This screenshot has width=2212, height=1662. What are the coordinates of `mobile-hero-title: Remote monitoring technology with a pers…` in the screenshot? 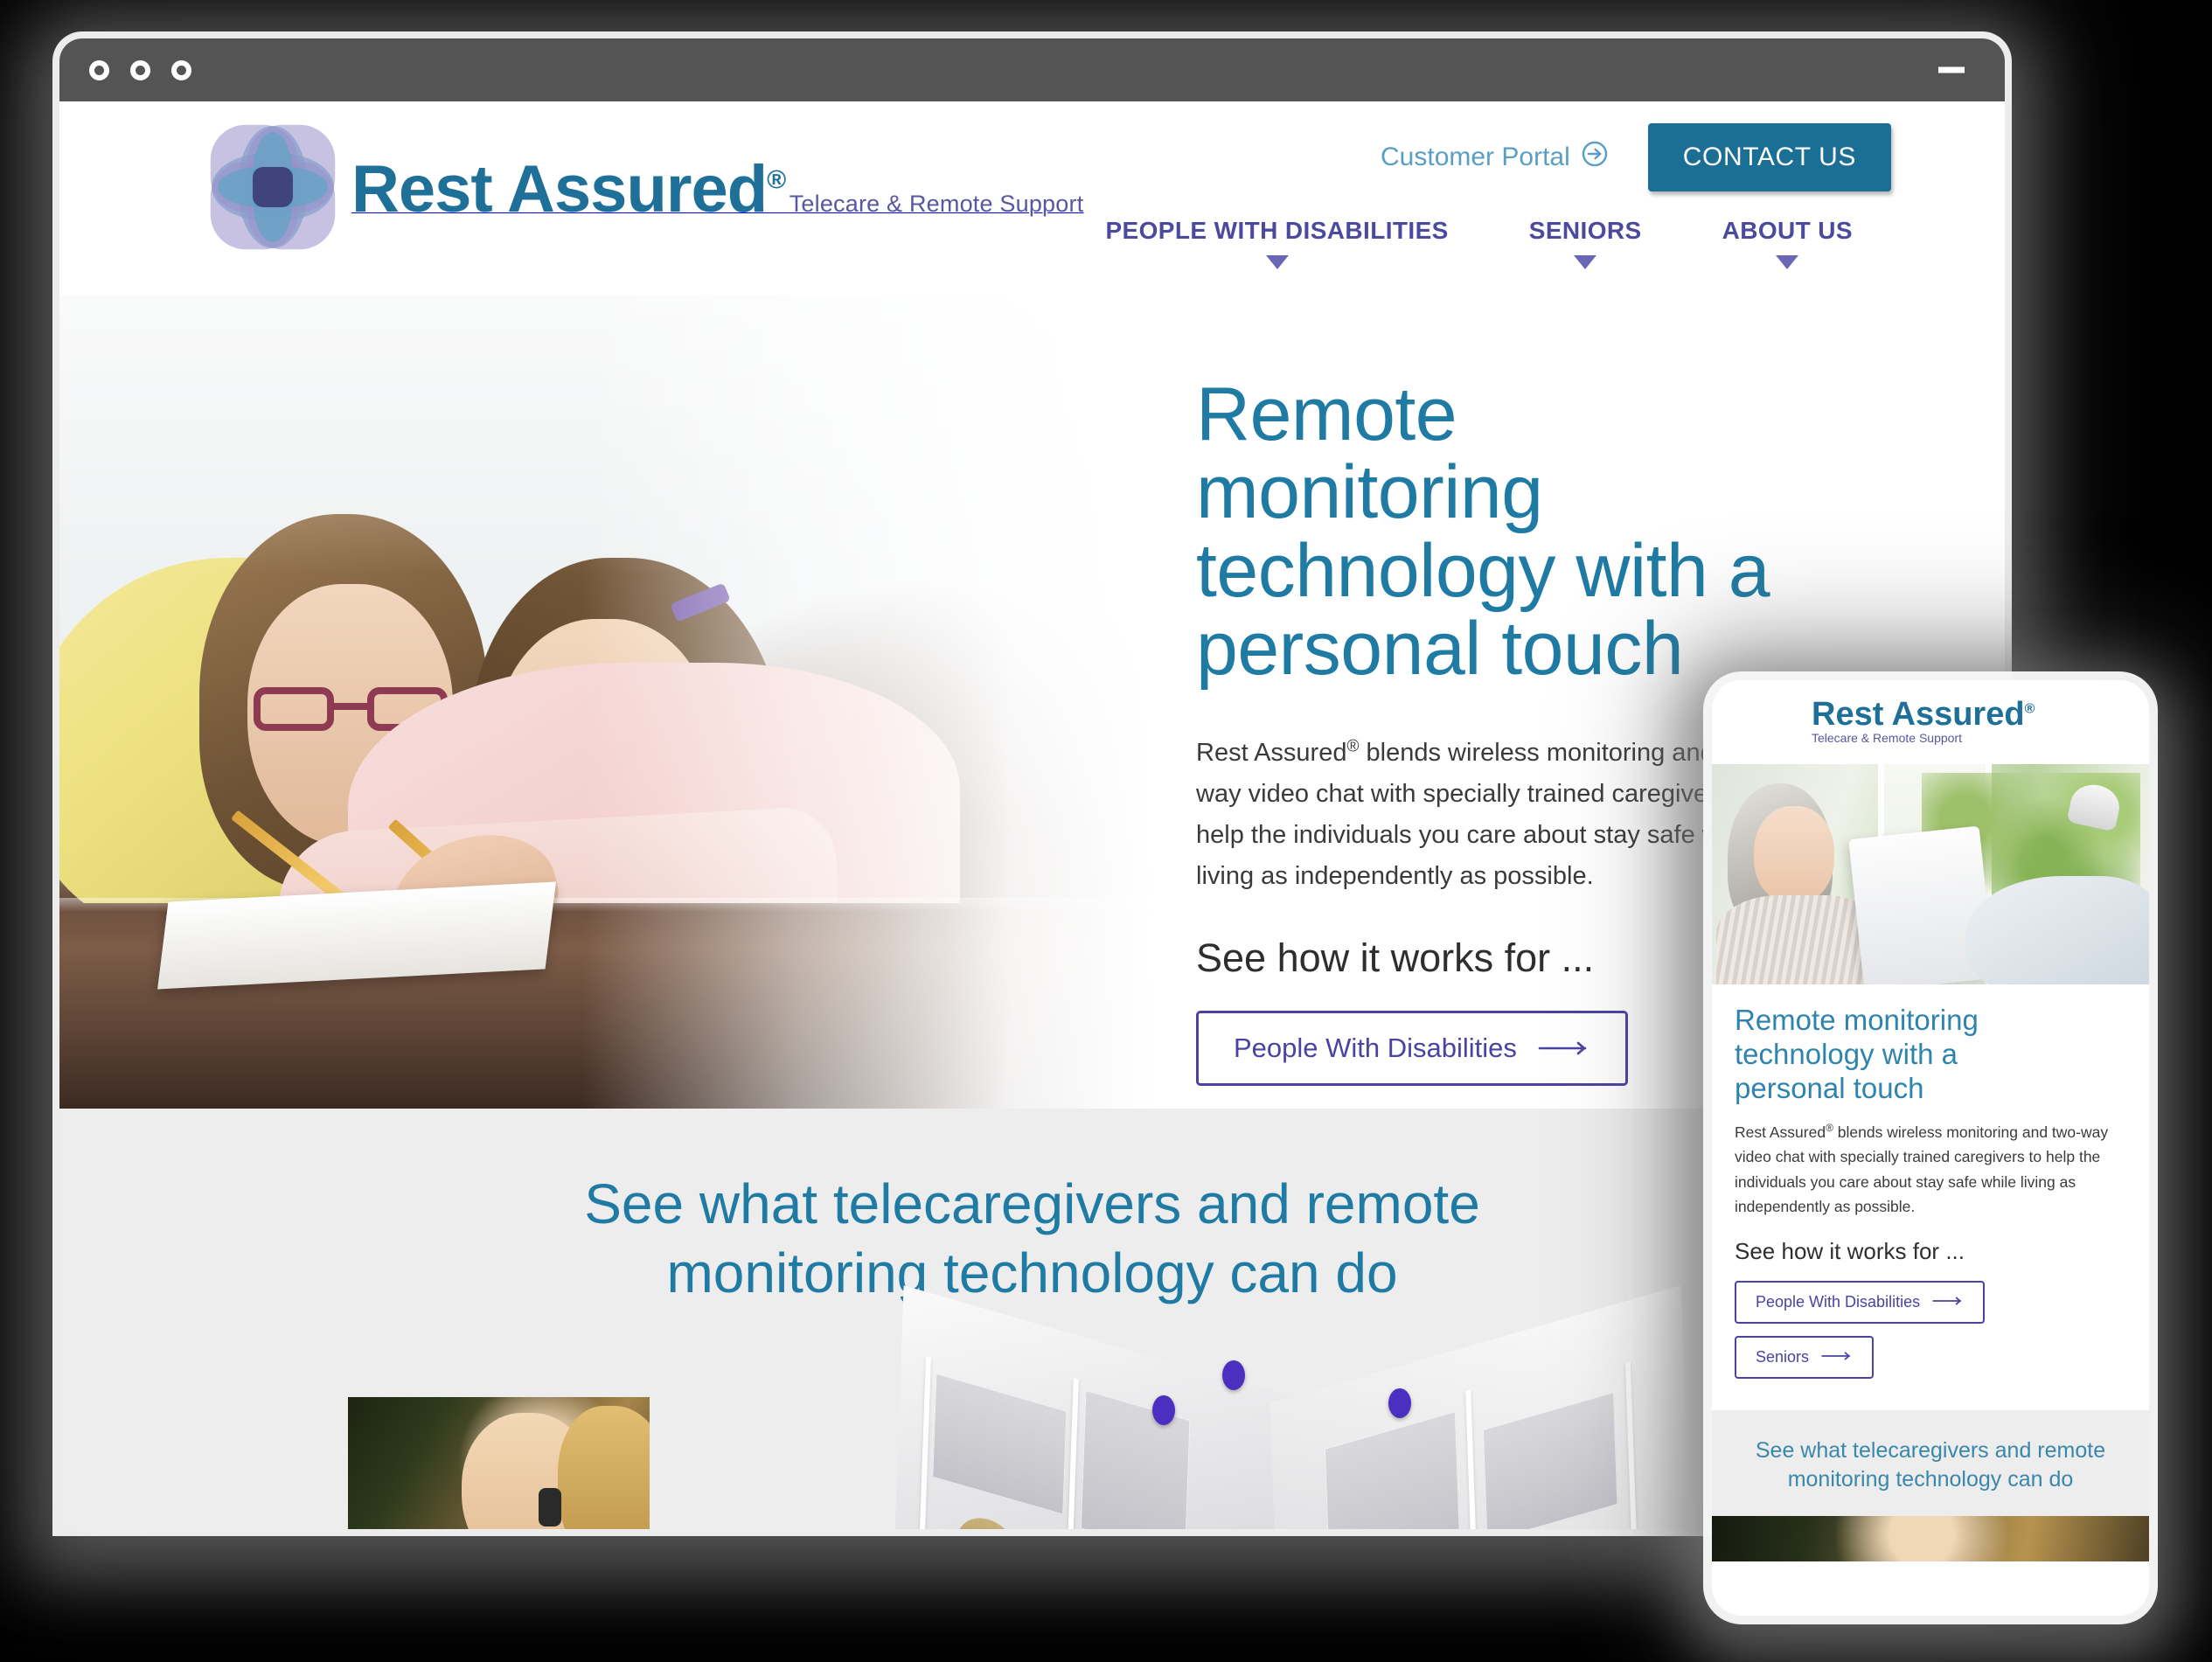 It's located at (1930, 1055).